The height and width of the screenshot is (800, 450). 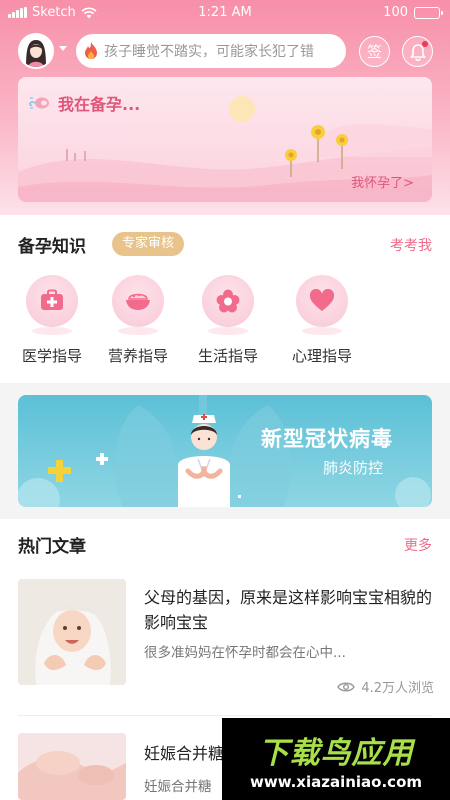 I want to click on search-placeholder: 孩子睡觉不踏实，可能家长犯了错, so click(x=209, y=52).